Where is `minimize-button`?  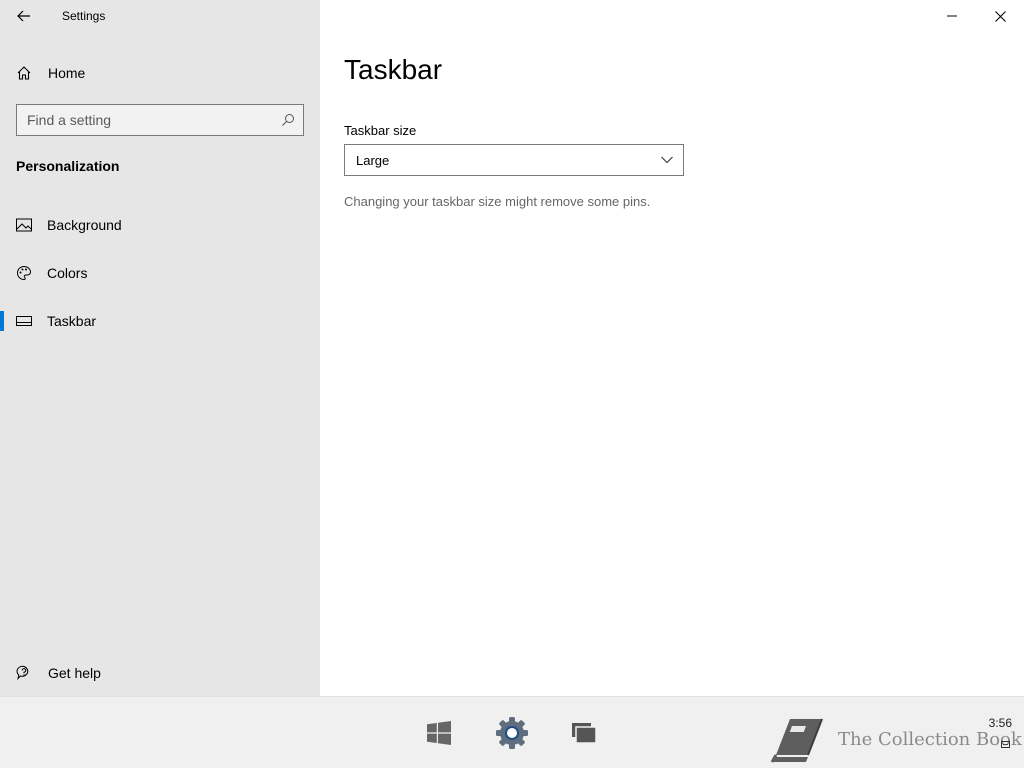 minimize-button is located at coordinates (952, 16).